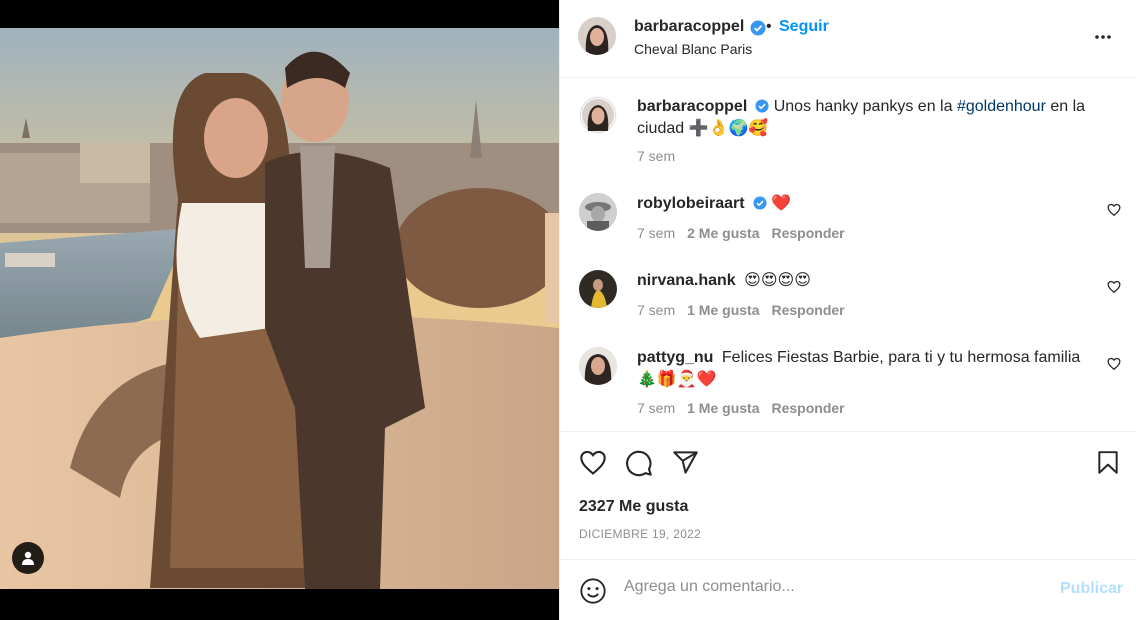 The image size is (1136, 620). Describe the element at coordinates (864, 204) in the screenshot. I see `comment-text: robylobeiraart ❤️` at that location.